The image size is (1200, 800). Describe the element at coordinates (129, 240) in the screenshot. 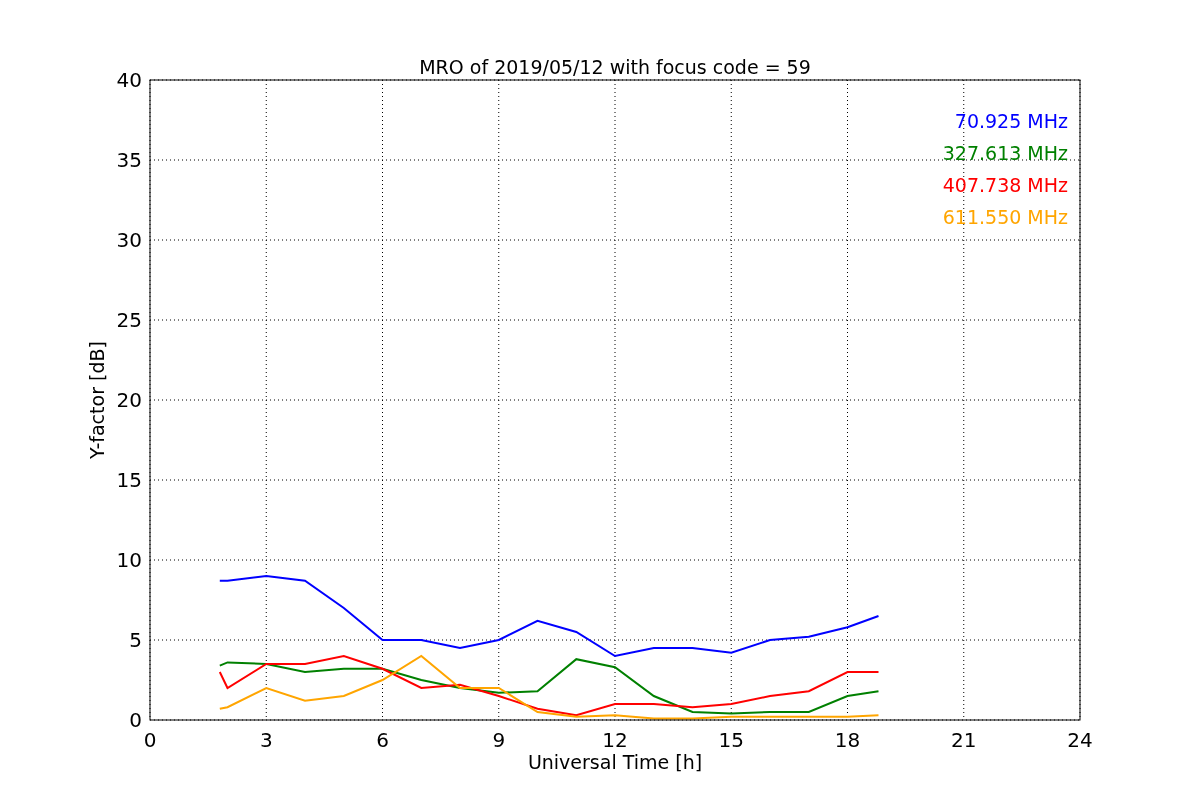

I see `y-tick-label: 30` at that location.